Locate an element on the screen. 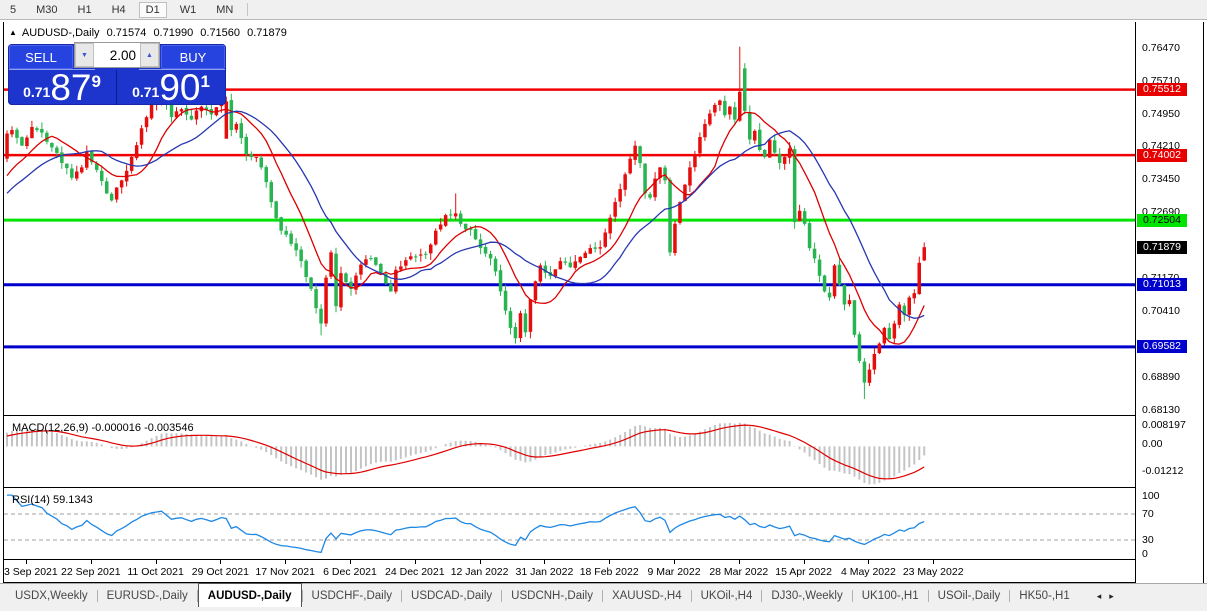 The height and width of the screenshot is (611, 1207). timeframe-button-mn: MN is located at coordinates (224, 10).